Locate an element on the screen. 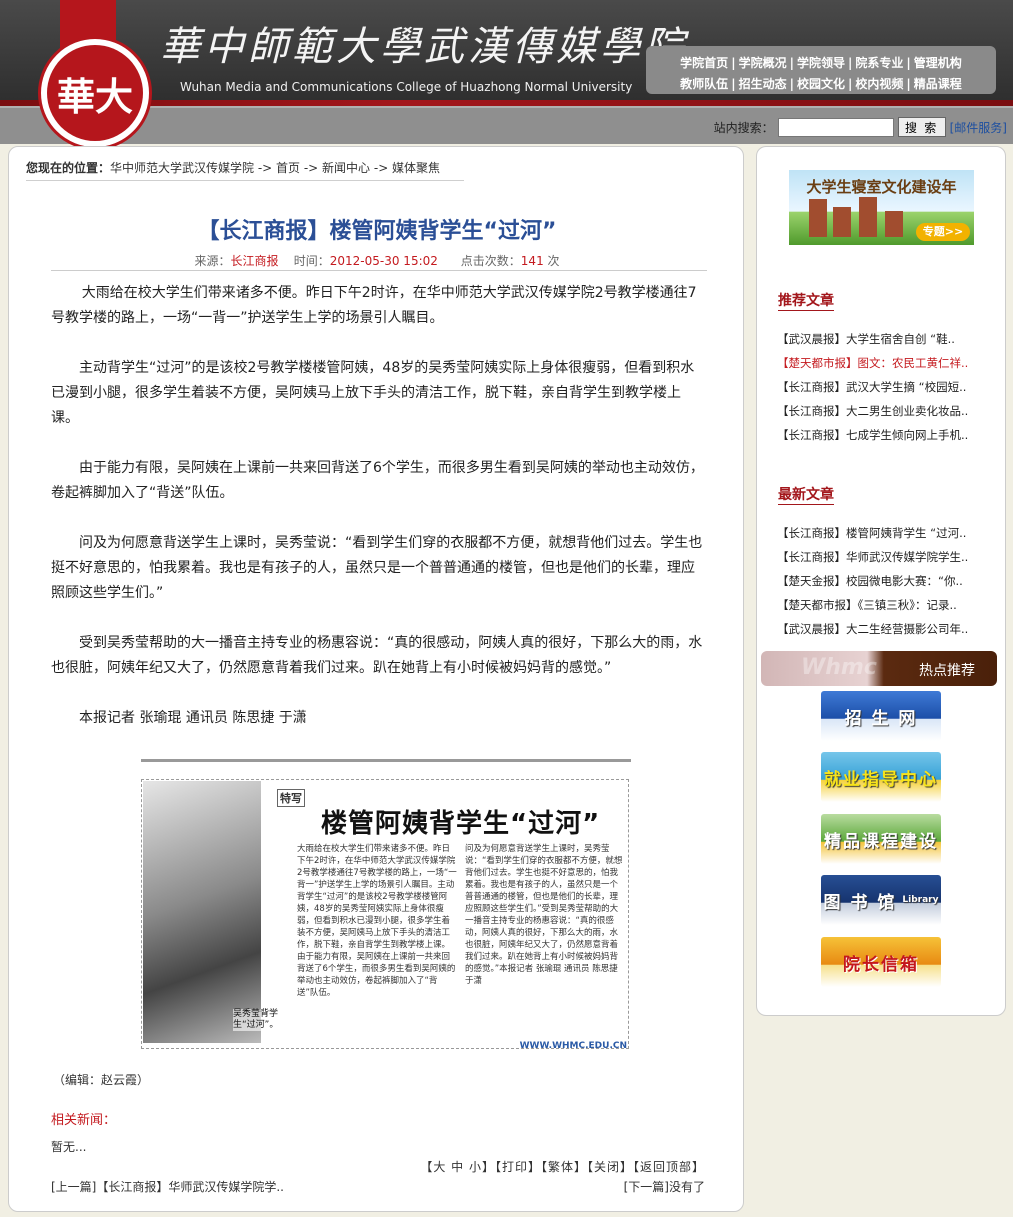 This screenshot has width=1013, height=1217. recommended-title: 推荐文章 is located at coordinates (806, 300).